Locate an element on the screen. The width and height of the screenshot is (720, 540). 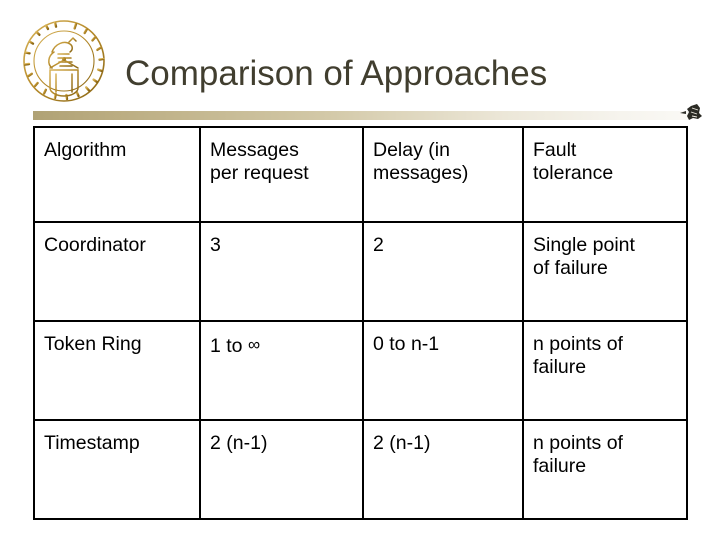
header-cell-delay: Delay (in messages) is located at coordinates (443, 174).